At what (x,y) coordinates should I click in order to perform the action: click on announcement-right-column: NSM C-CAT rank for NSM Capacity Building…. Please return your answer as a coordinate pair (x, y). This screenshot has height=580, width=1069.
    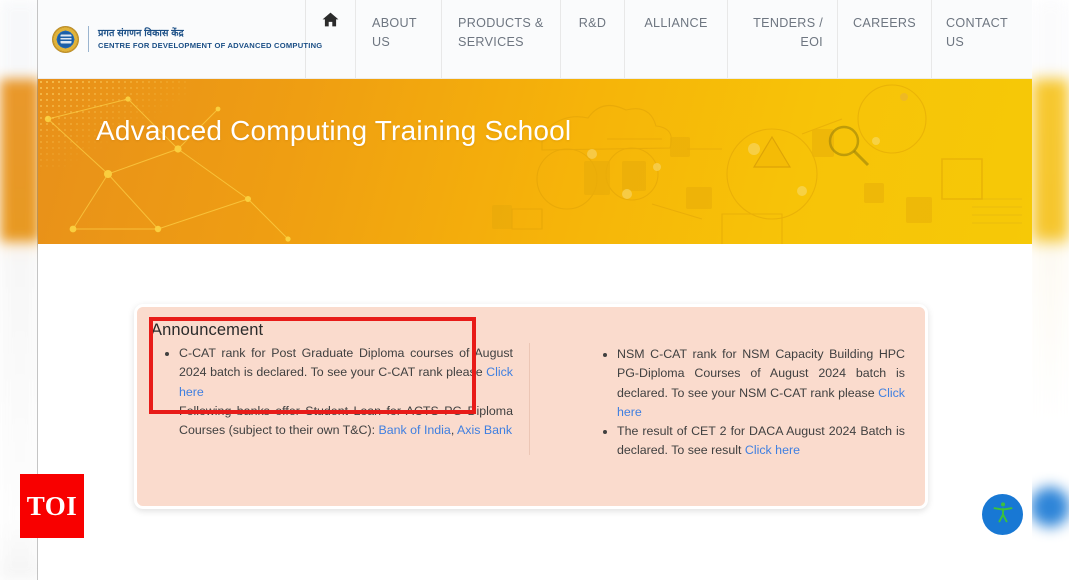
    Looking at the image, I should click on (729, 406).